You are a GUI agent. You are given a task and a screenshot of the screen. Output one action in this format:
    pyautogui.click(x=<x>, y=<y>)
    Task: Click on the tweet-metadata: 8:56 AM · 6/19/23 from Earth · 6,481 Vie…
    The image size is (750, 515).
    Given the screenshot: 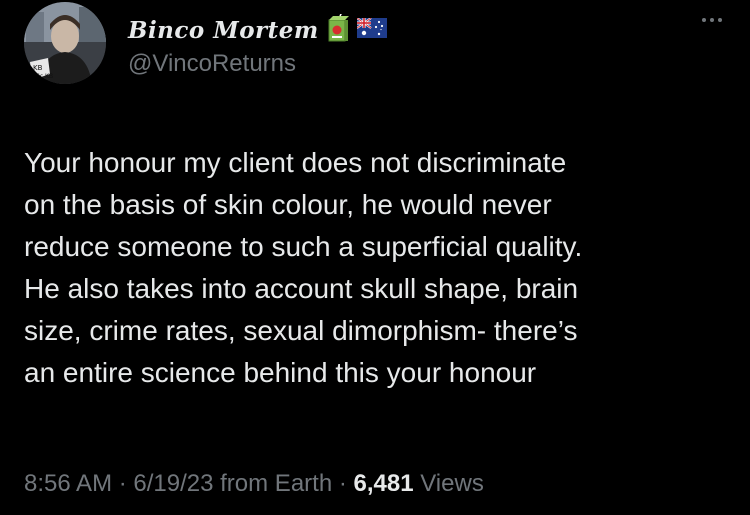 What is the action you would take?
    pyautogui.click(x=254, y=484)
    